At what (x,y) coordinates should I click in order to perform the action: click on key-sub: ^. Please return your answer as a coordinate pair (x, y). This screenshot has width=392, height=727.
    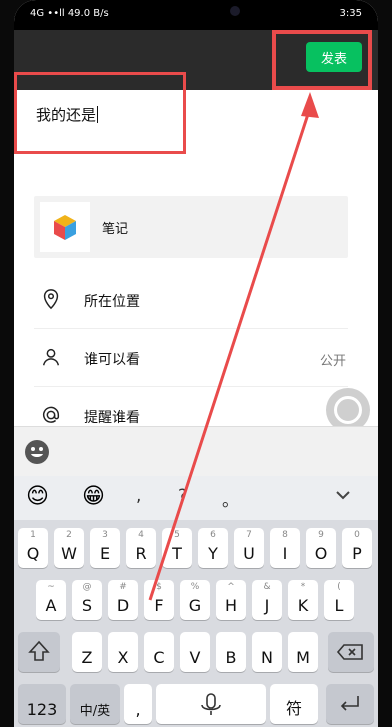
    Looking at the image, I should click on (231, 587).